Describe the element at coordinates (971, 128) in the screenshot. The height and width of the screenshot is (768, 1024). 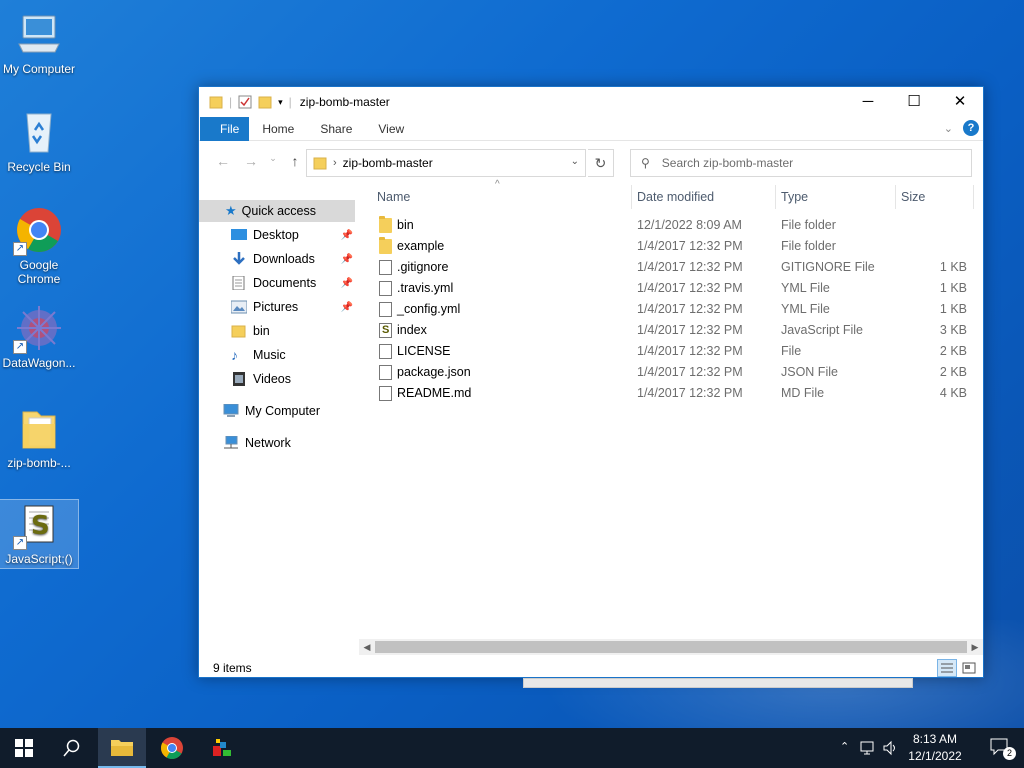
I see `help-icon: ?` at that location.